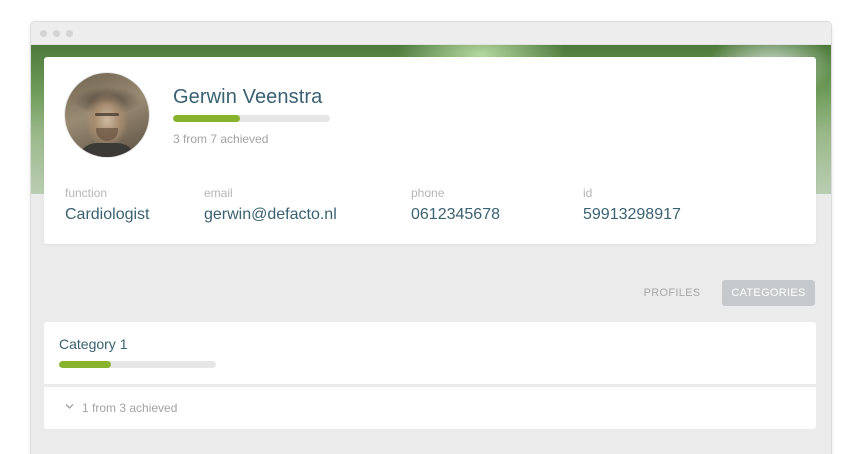  What do you see at coordinates (431, 33) in the screenshot?
I see `window-titlebar` at bounding box center [431, 33].